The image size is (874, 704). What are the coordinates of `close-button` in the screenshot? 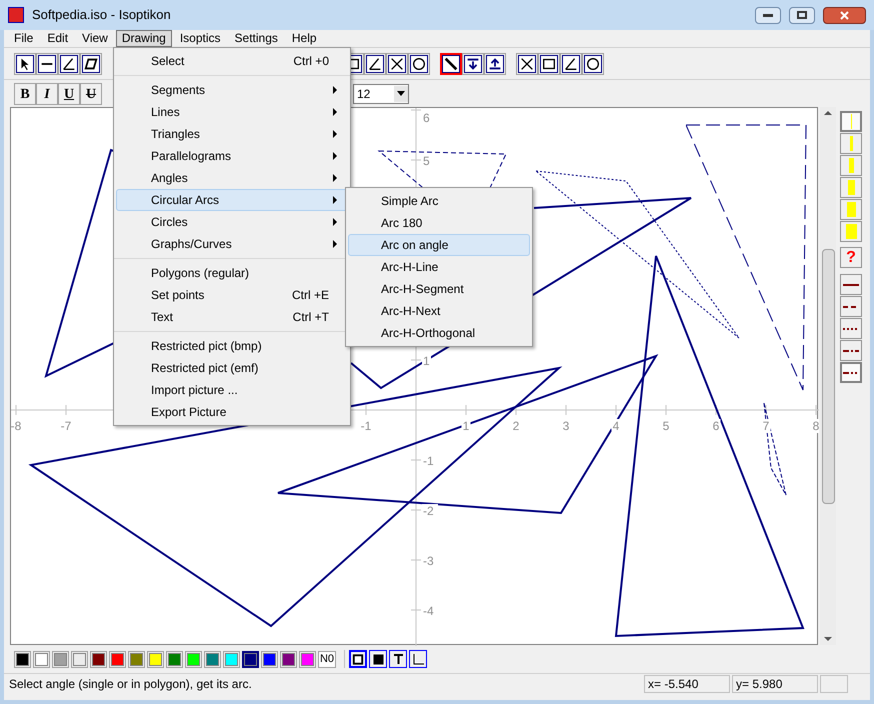 It's located at (844, 15).